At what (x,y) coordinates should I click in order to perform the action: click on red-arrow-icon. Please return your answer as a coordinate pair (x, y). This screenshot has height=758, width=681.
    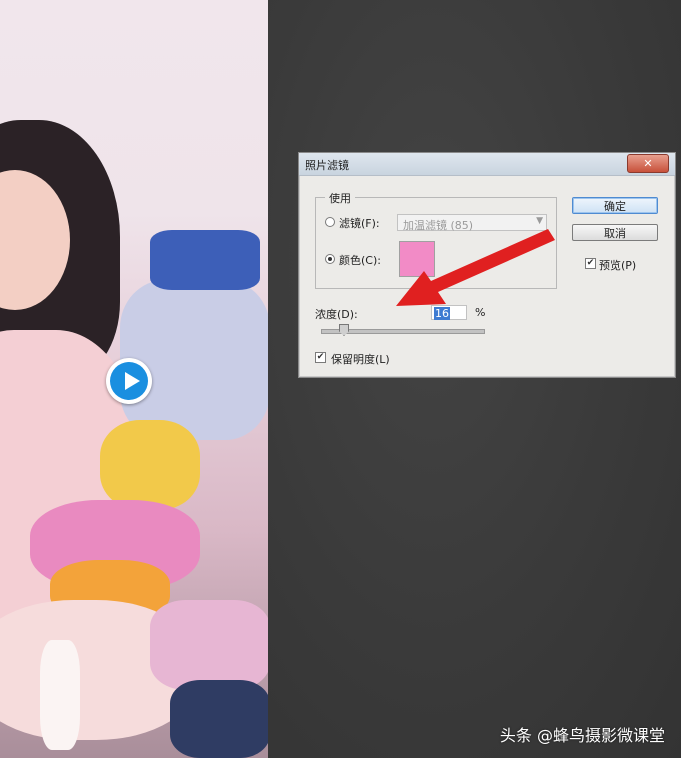
    Looking at the image, I should click on (475, 267).